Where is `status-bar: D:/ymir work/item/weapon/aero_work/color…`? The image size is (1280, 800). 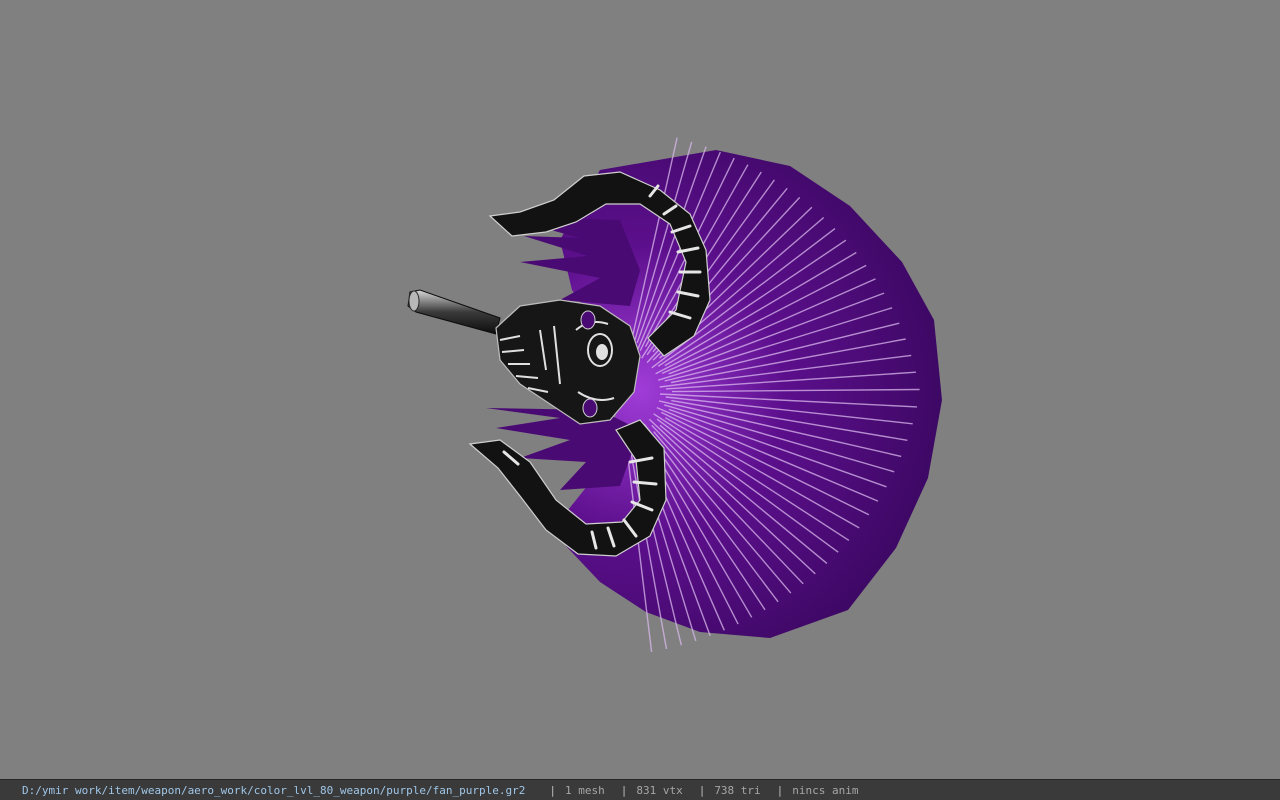
status-bar: D:/ymir work/item/weapon/aero_work/color… is located at coordinates (640, 789).